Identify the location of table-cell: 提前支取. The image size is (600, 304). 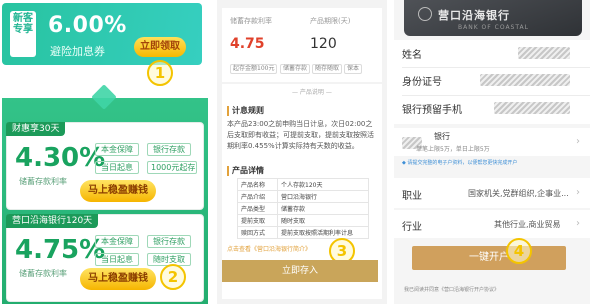
(257, 220).